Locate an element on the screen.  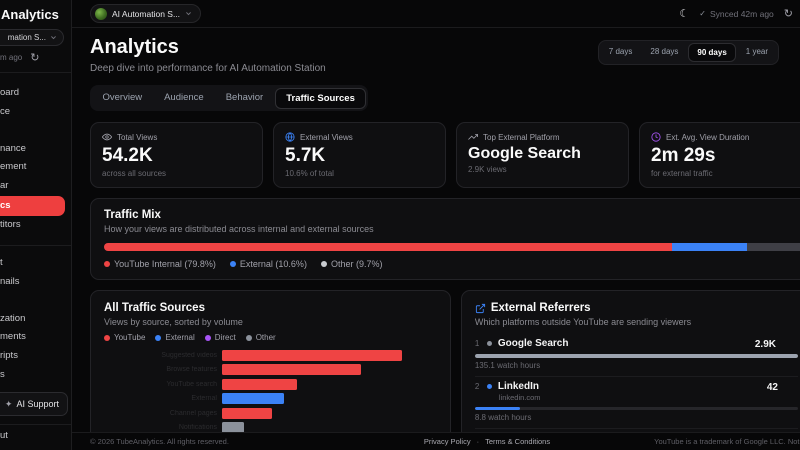
range-90-days-button-active: 90 days is located at coordinates (712, 52).